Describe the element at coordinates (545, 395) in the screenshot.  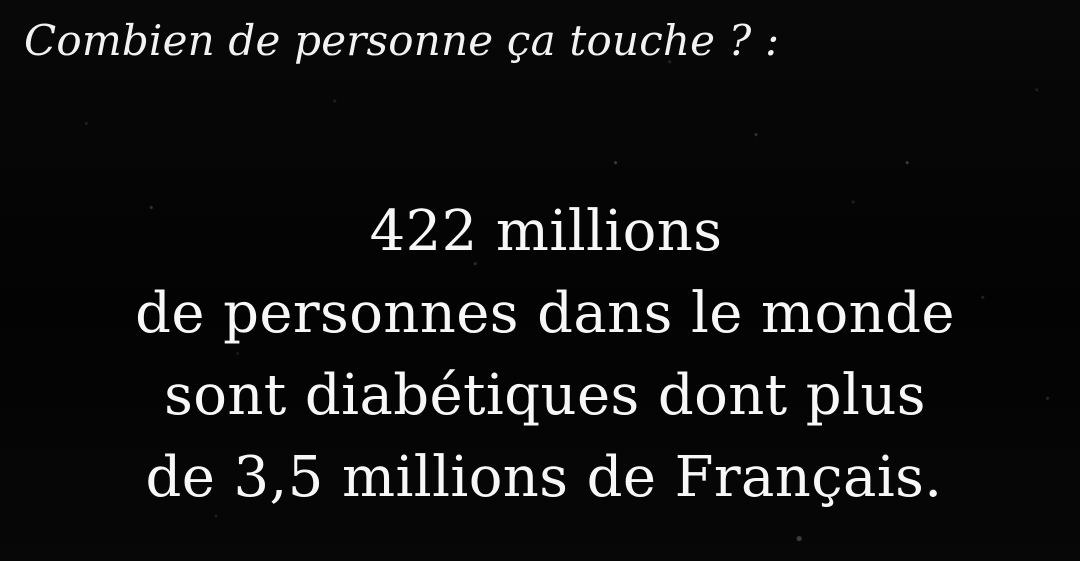
I see `statistic-line-3: sont diabétiques dont plus` at that location.